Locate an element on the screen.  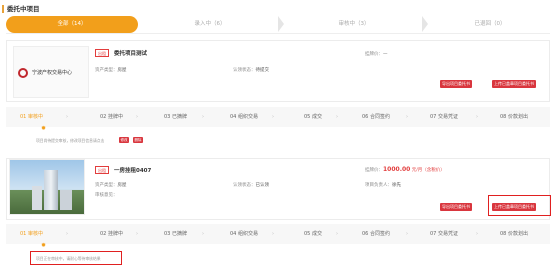
tab-reviewing: 审核中（3） is located at coordinates (354, 24).